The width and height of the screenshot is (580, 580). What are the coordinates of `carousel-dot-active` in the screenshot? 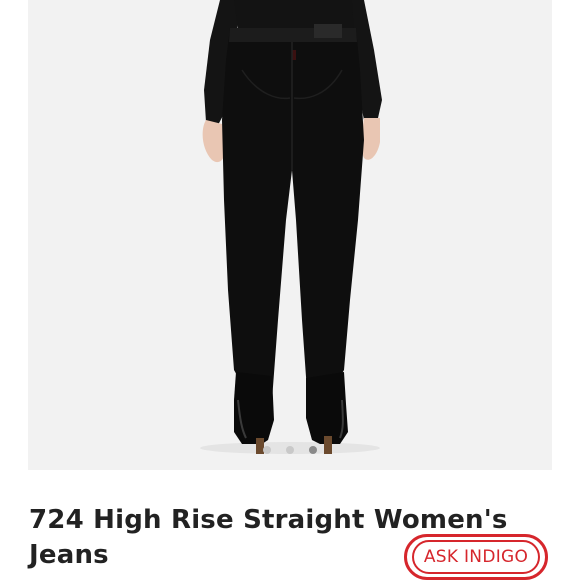 It's located at (313, 450).